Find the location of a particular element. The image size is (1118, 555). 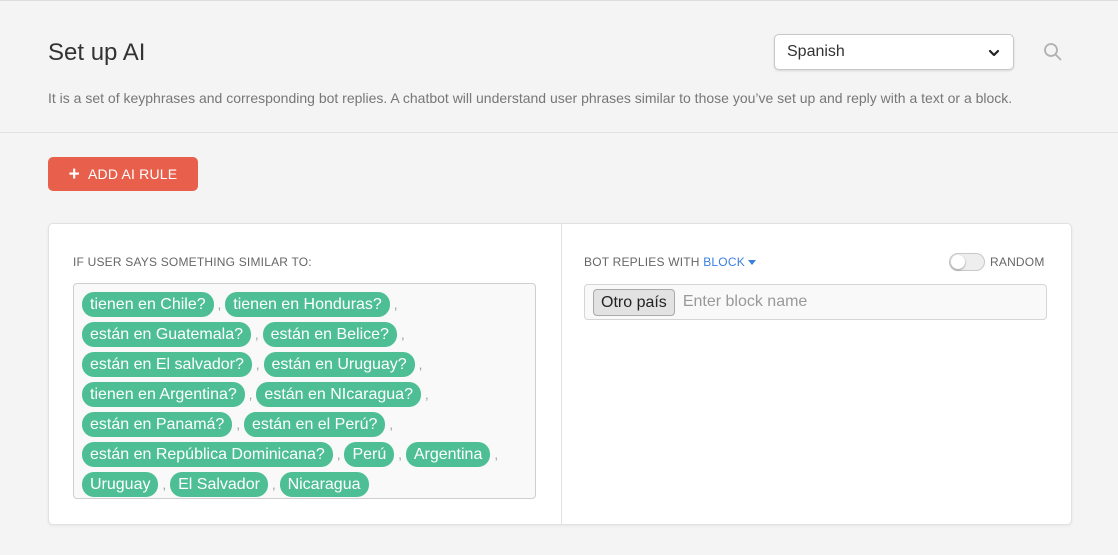

phrase-row: Uruguay, El Salvador, Nicaragua is located at coordinates (305, 484).